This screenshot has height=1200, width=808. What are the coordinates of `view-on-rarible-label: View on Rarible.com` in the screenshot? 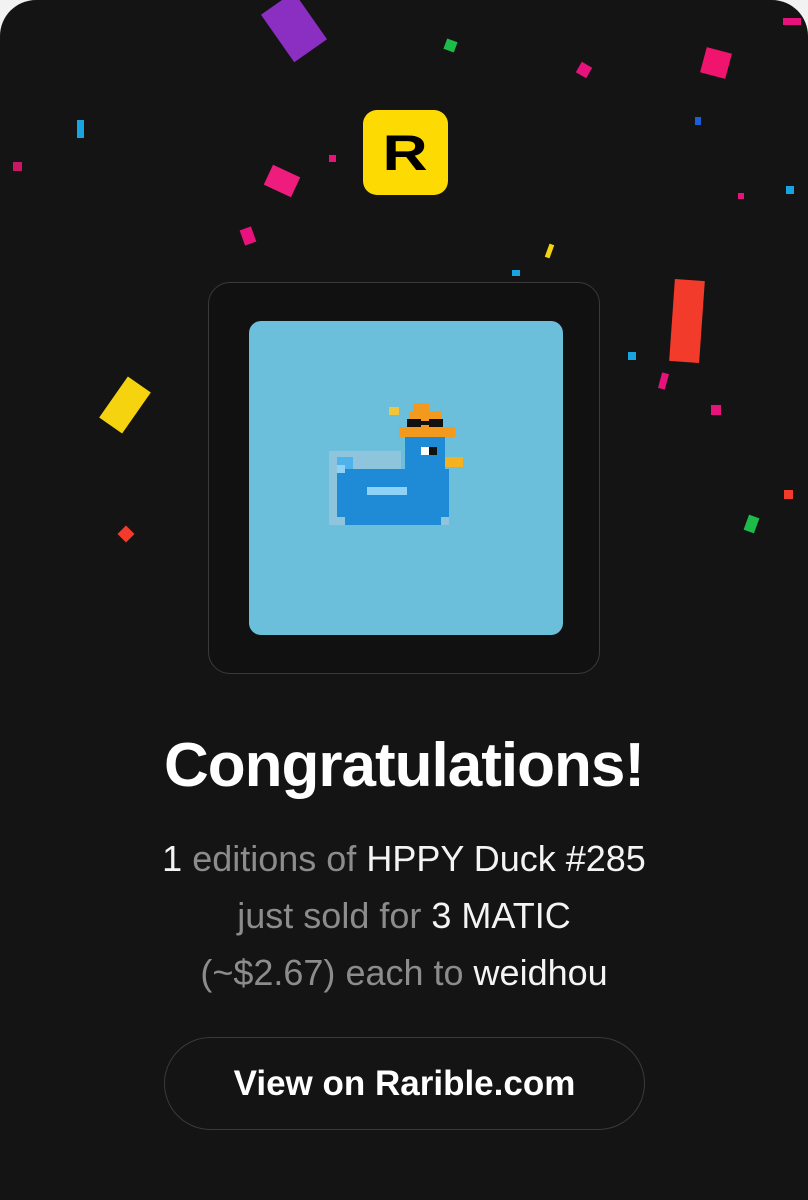 It's located at (404, 1083).